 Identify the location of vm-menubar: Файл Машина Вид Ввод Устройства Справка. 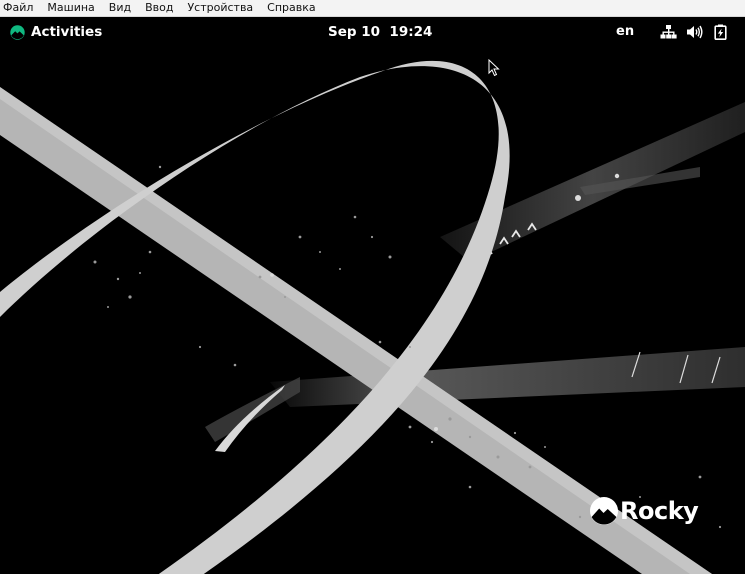
(372, 8).